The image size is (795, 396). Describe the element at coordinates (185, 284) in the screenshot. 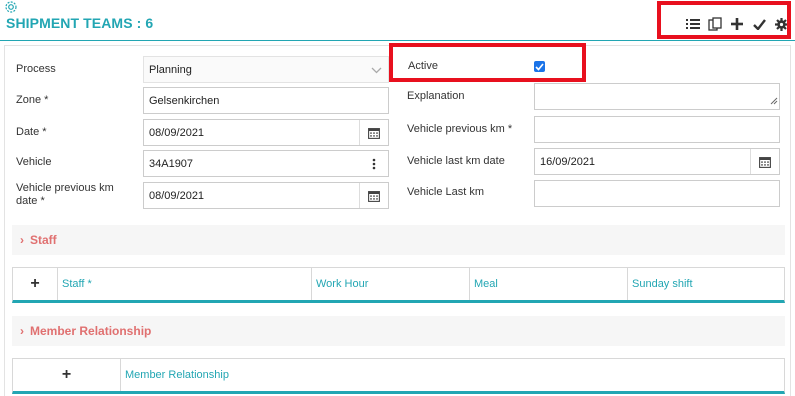

I see `staff-column-header: Staff *` at that location.